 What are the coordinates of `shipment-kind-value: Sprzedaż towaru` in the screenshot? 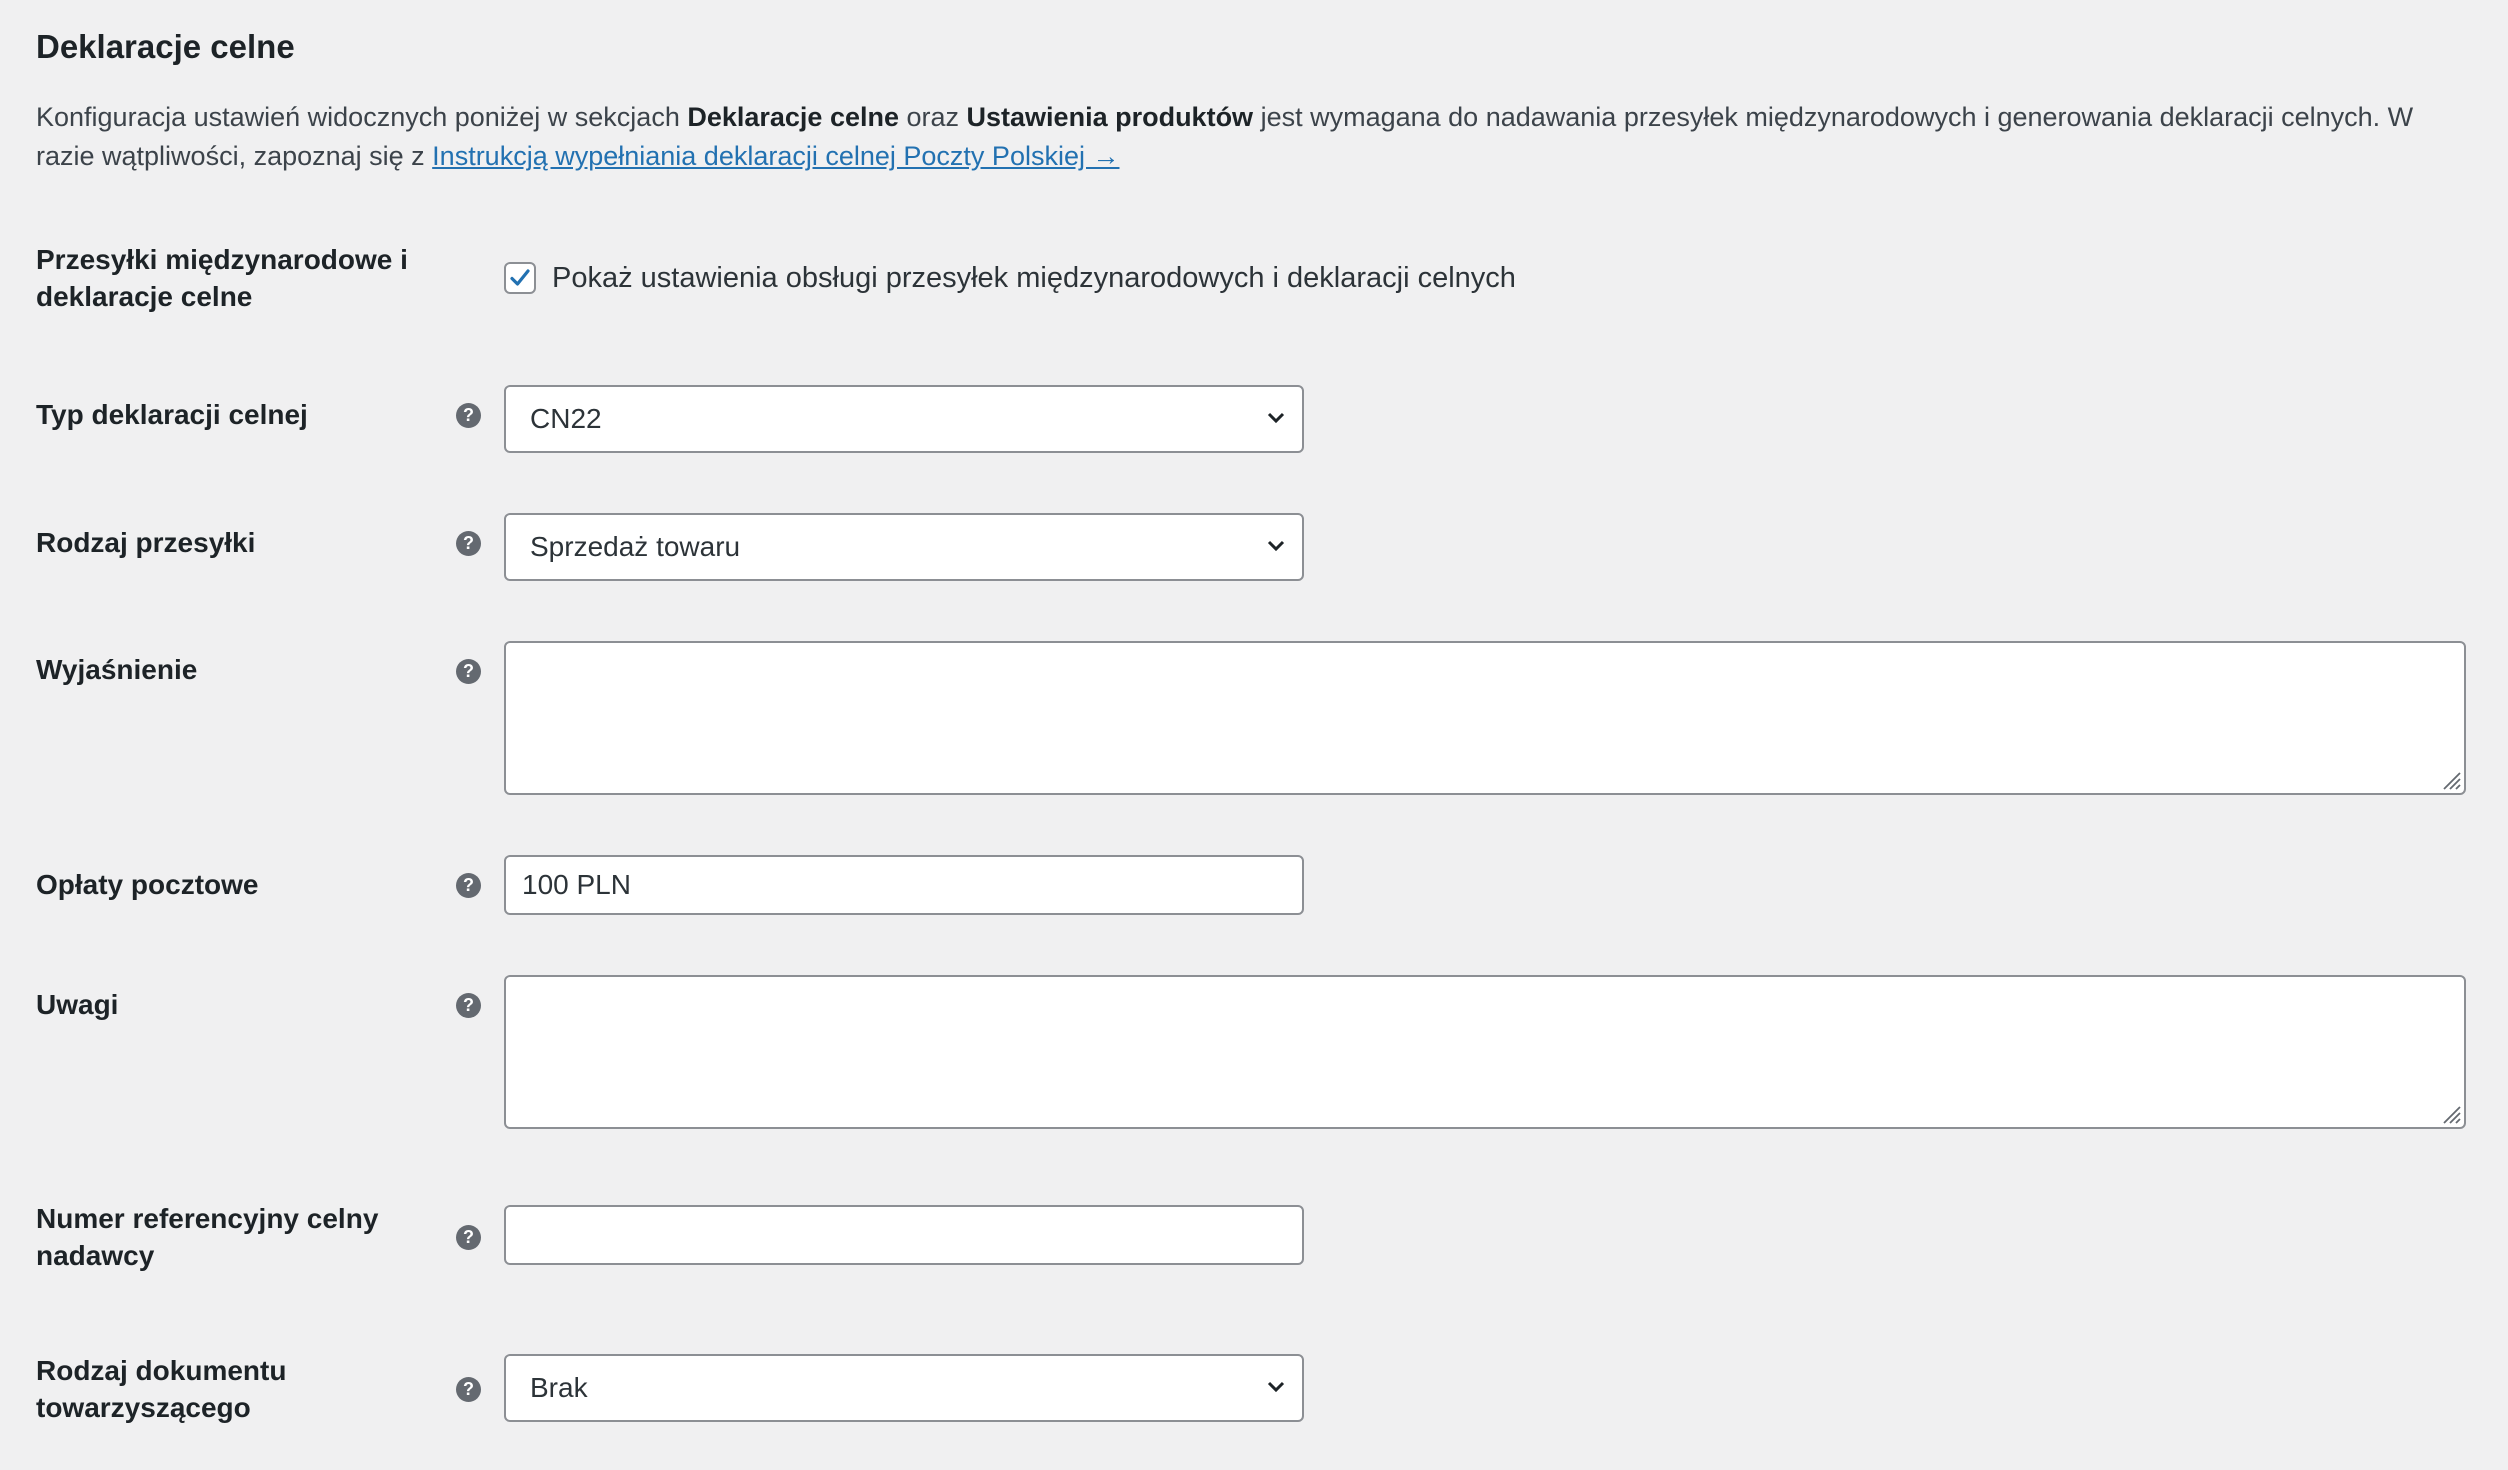 It's located at (635, 546).